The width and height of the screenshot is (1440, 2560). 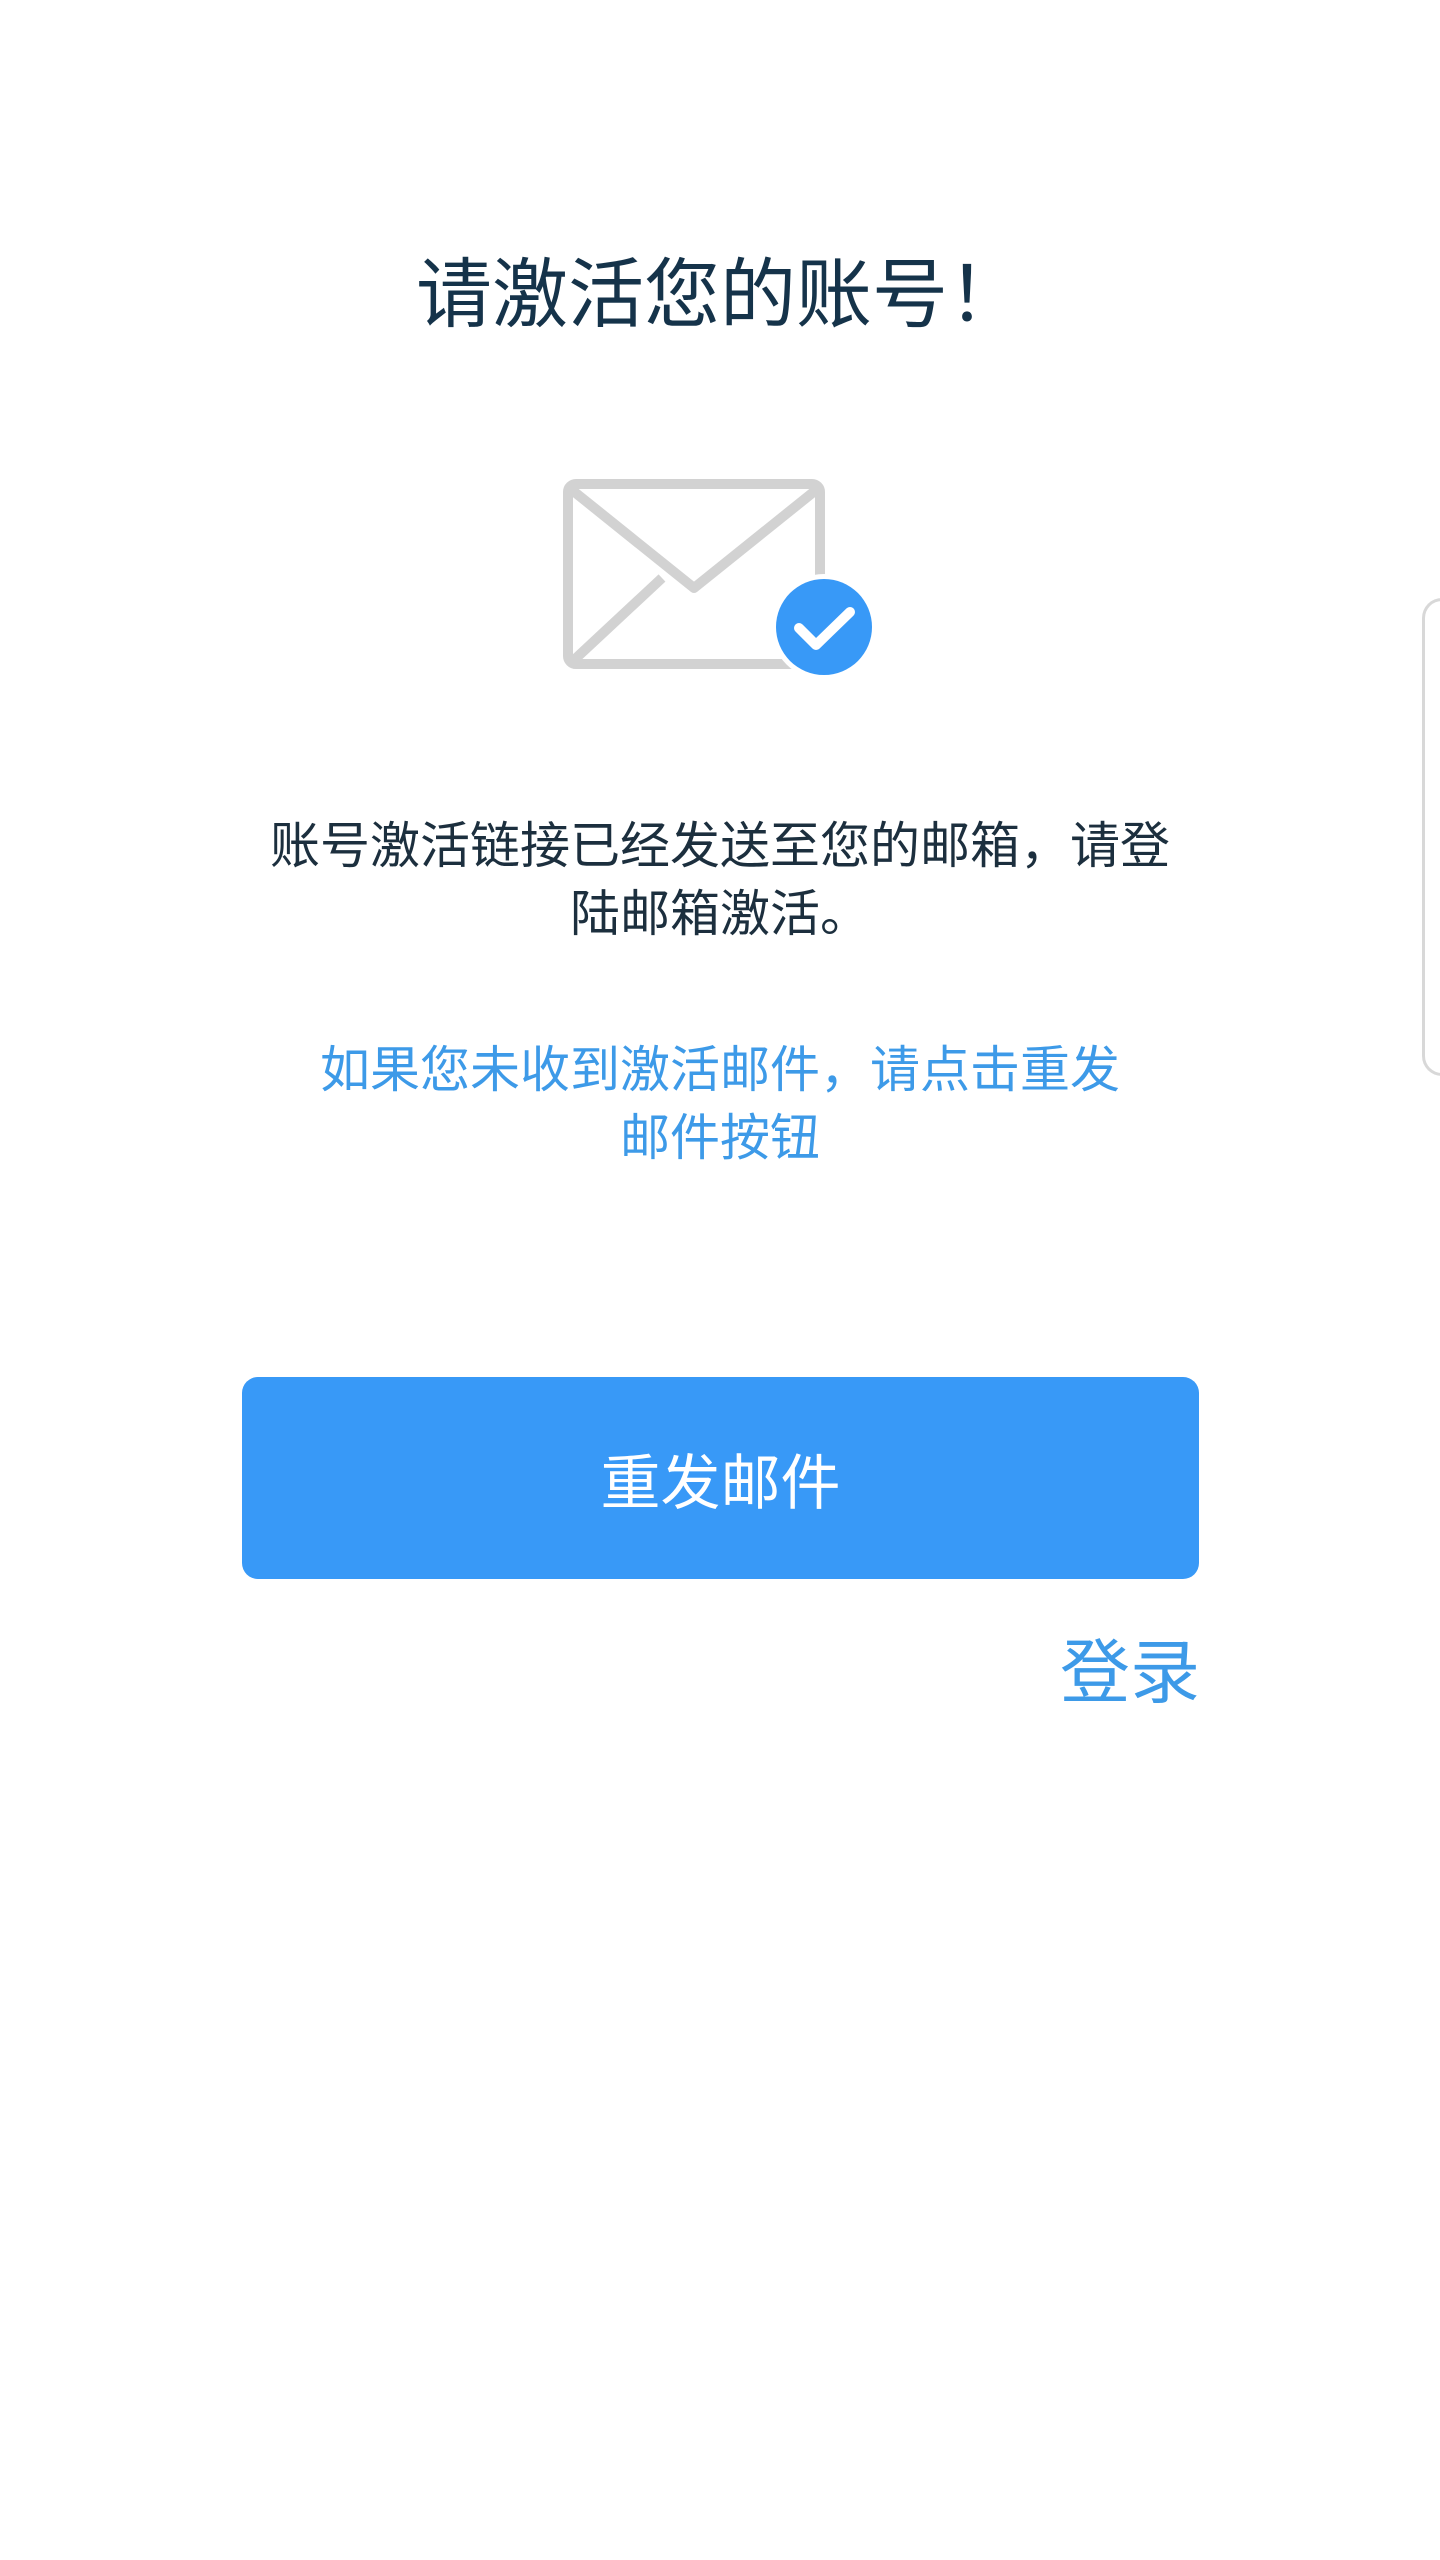 What do you see at coordinates (720, 1104) in the screenshot?
I see `resend-hint-text: 如果您未收到激活邮件，请点击重发邮件按钮` at bounding box center [720, 1104].